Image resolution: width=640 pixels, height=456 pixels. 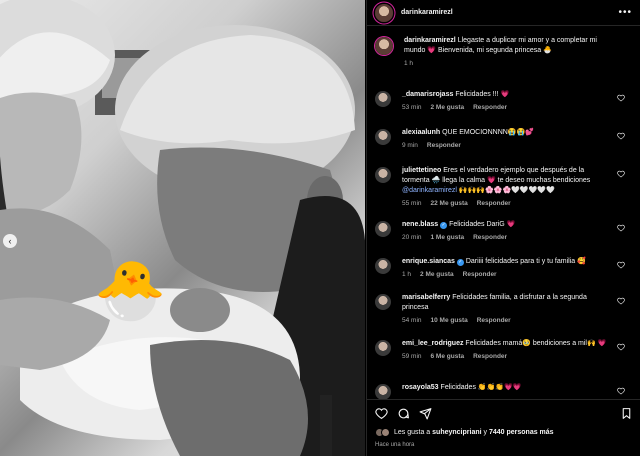 What do you see at coordinates (403, 413) in the screenshot?
I see `comment-icon` at bounding box center [403, 413].